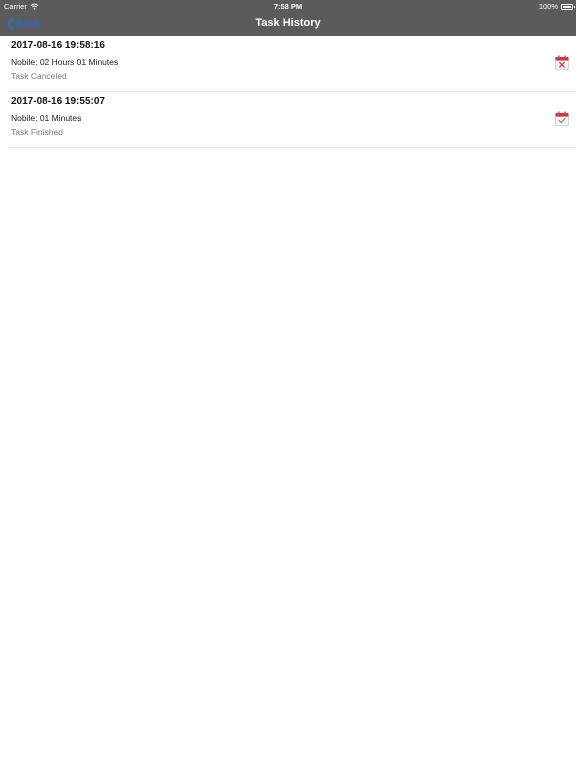 The width and height of the screenshot is (576, 768). Describe the element at coordinates (46, 118) in the screenshot. I see `task-duration: Nobile: 01 Minutes` at that location.